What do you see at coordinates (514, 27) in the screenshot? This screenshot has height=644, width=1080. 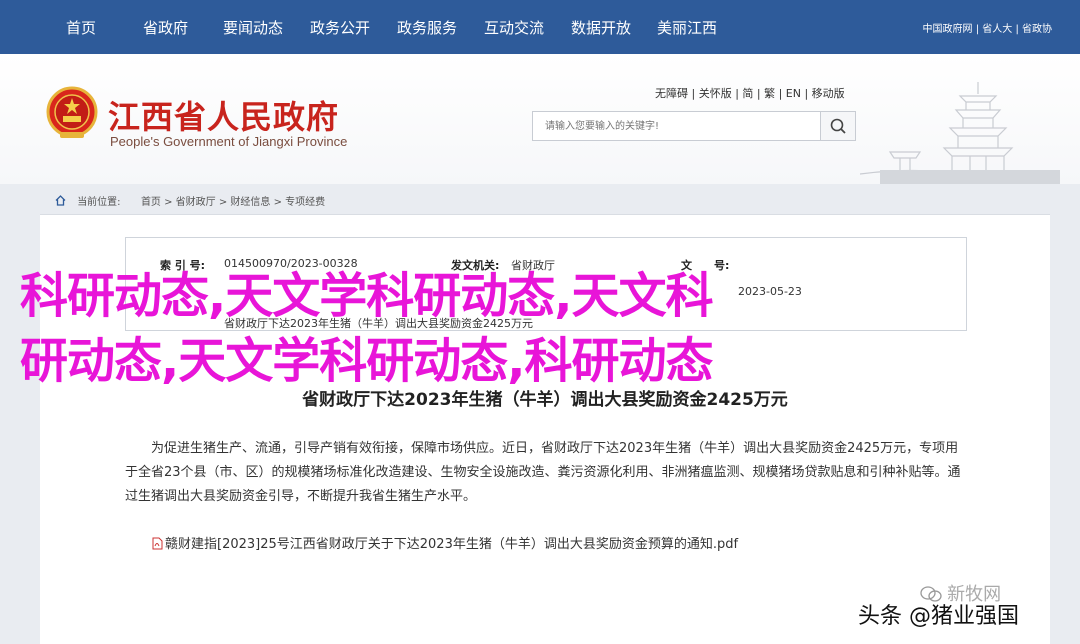 I see `nav-item-interaction: 互动交流` at bounding box center [514, 27].